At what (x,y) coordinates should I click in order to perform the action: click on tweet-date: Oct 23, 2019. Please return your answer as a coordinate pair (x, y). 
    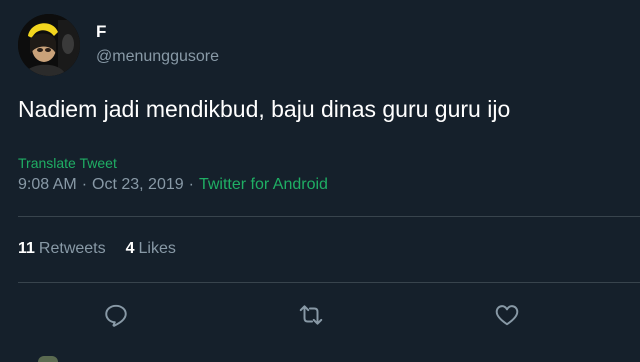
    Looking at the image, I should click on (138, 184).